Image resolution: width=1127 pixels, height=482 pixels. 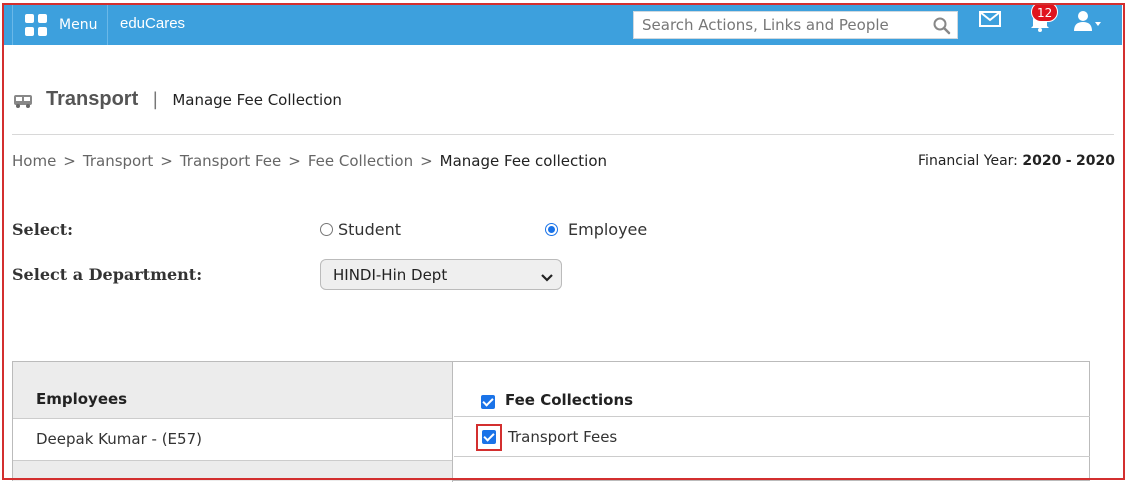 I want to click on menu-button: Menu, so click(x=60, y=25).